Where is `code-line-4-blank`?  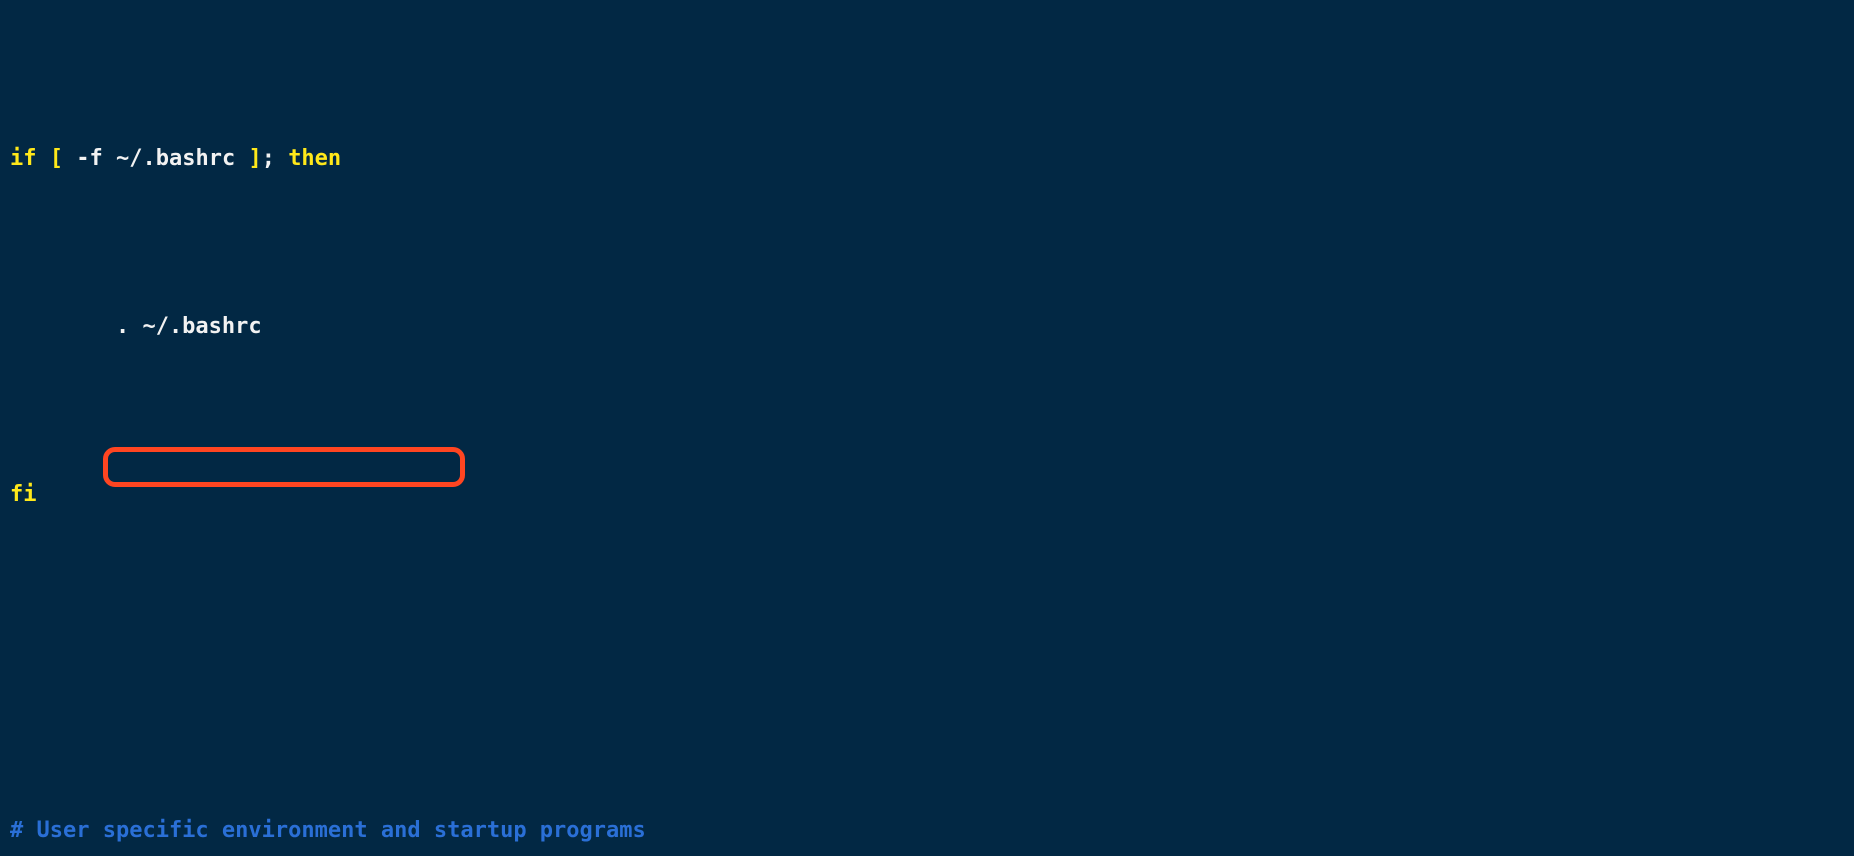
code-line-4-blank is located at coordinates (932, 663).